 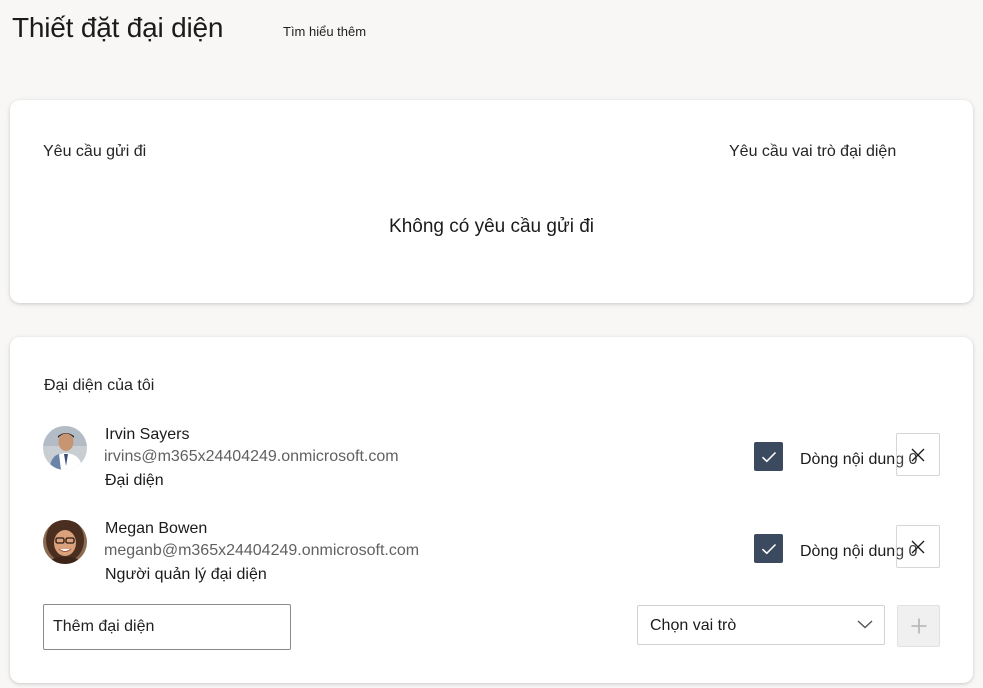 What do you see at coordinates (99, 385) in the screenshot?
I see `my-delegates-title: Đại diện của tôi` at bounding box center [99, 385].